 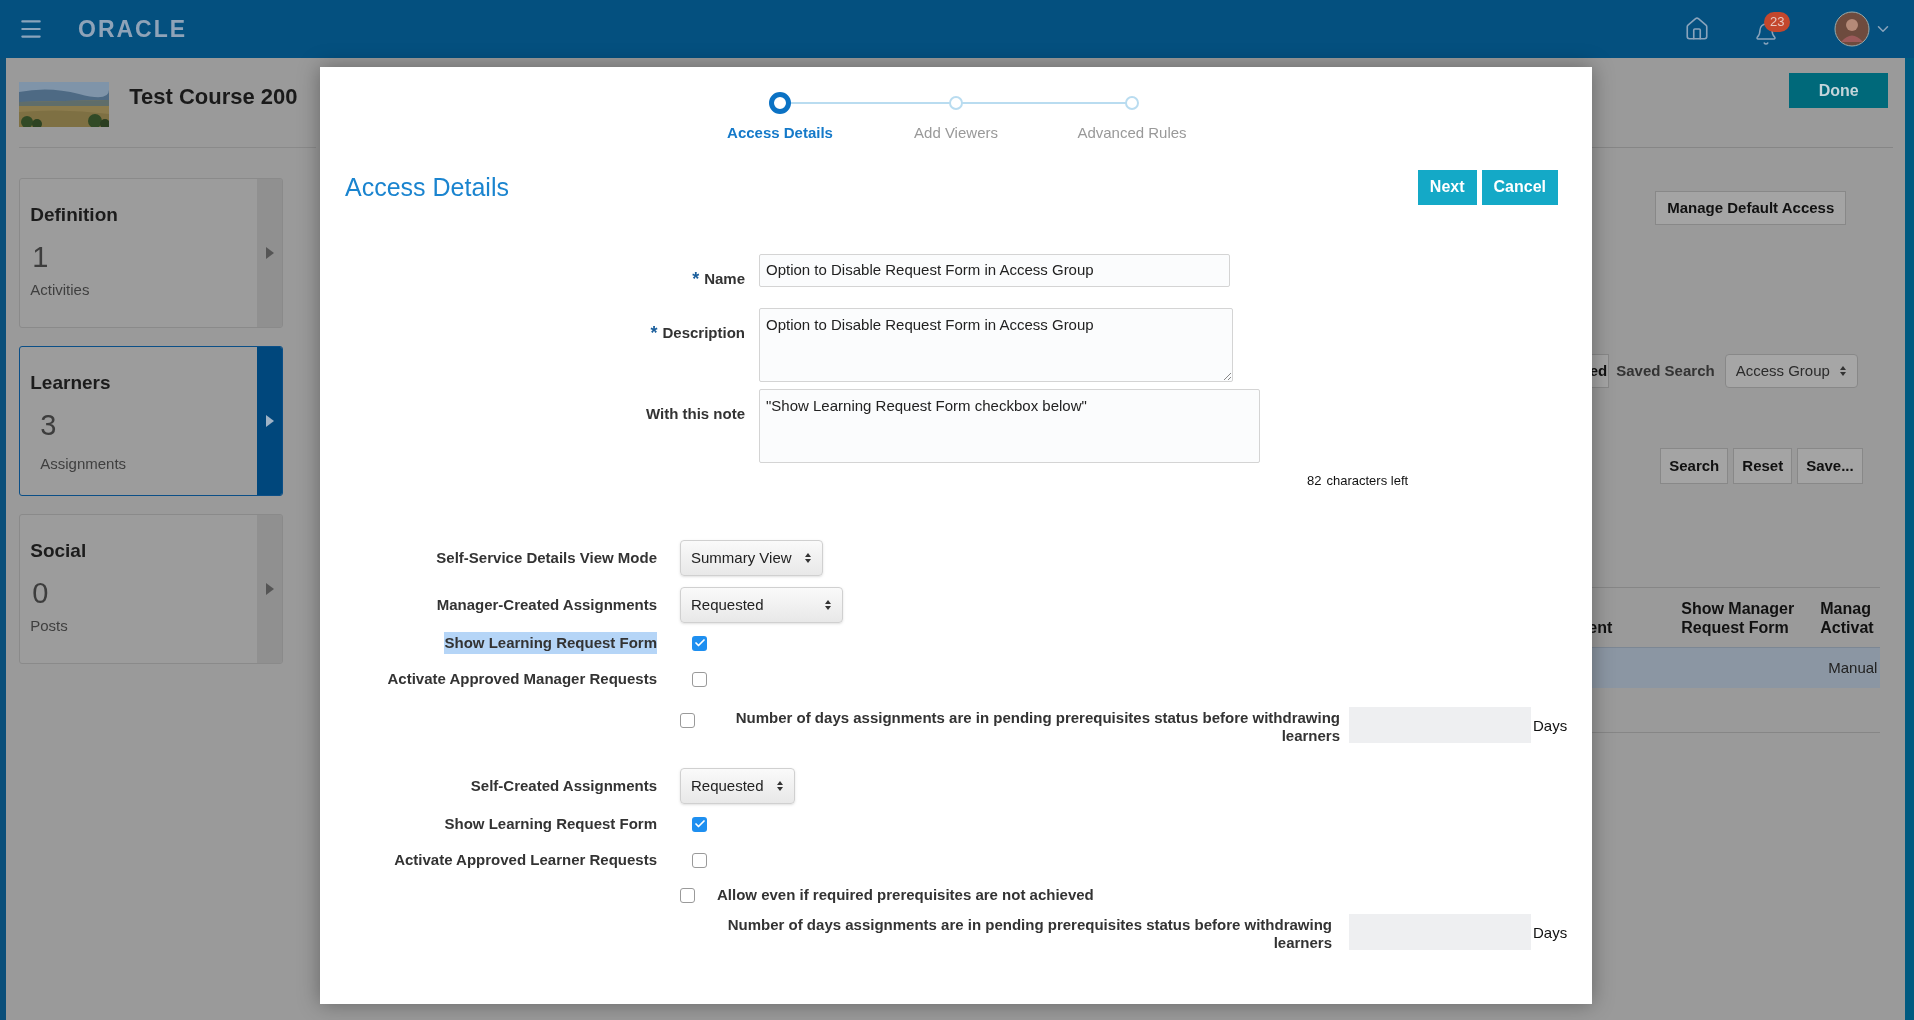 What do you see at coordinates (41, 257) in the screenshot?
I see `card-count: 1` at bounding box center [41, 257].